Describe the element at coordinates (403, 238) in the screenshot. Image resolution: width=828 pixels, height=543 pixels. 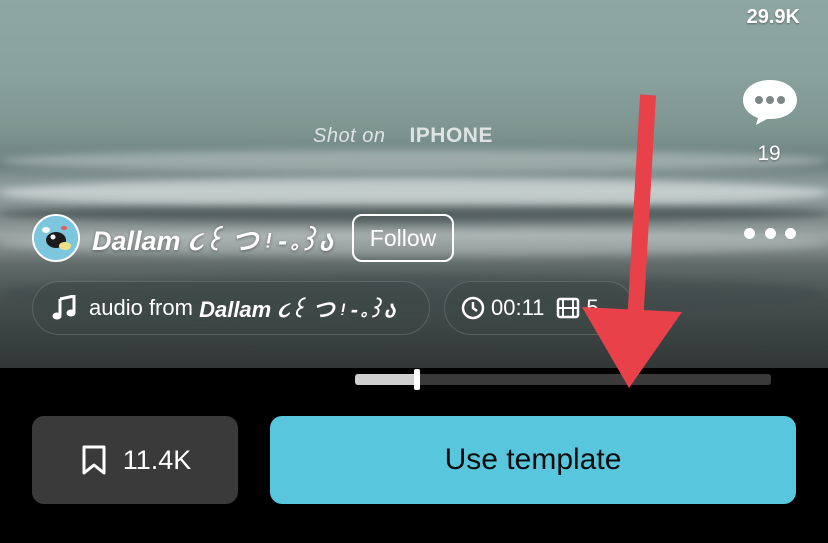
I see `follow-button: Follow` at that location.